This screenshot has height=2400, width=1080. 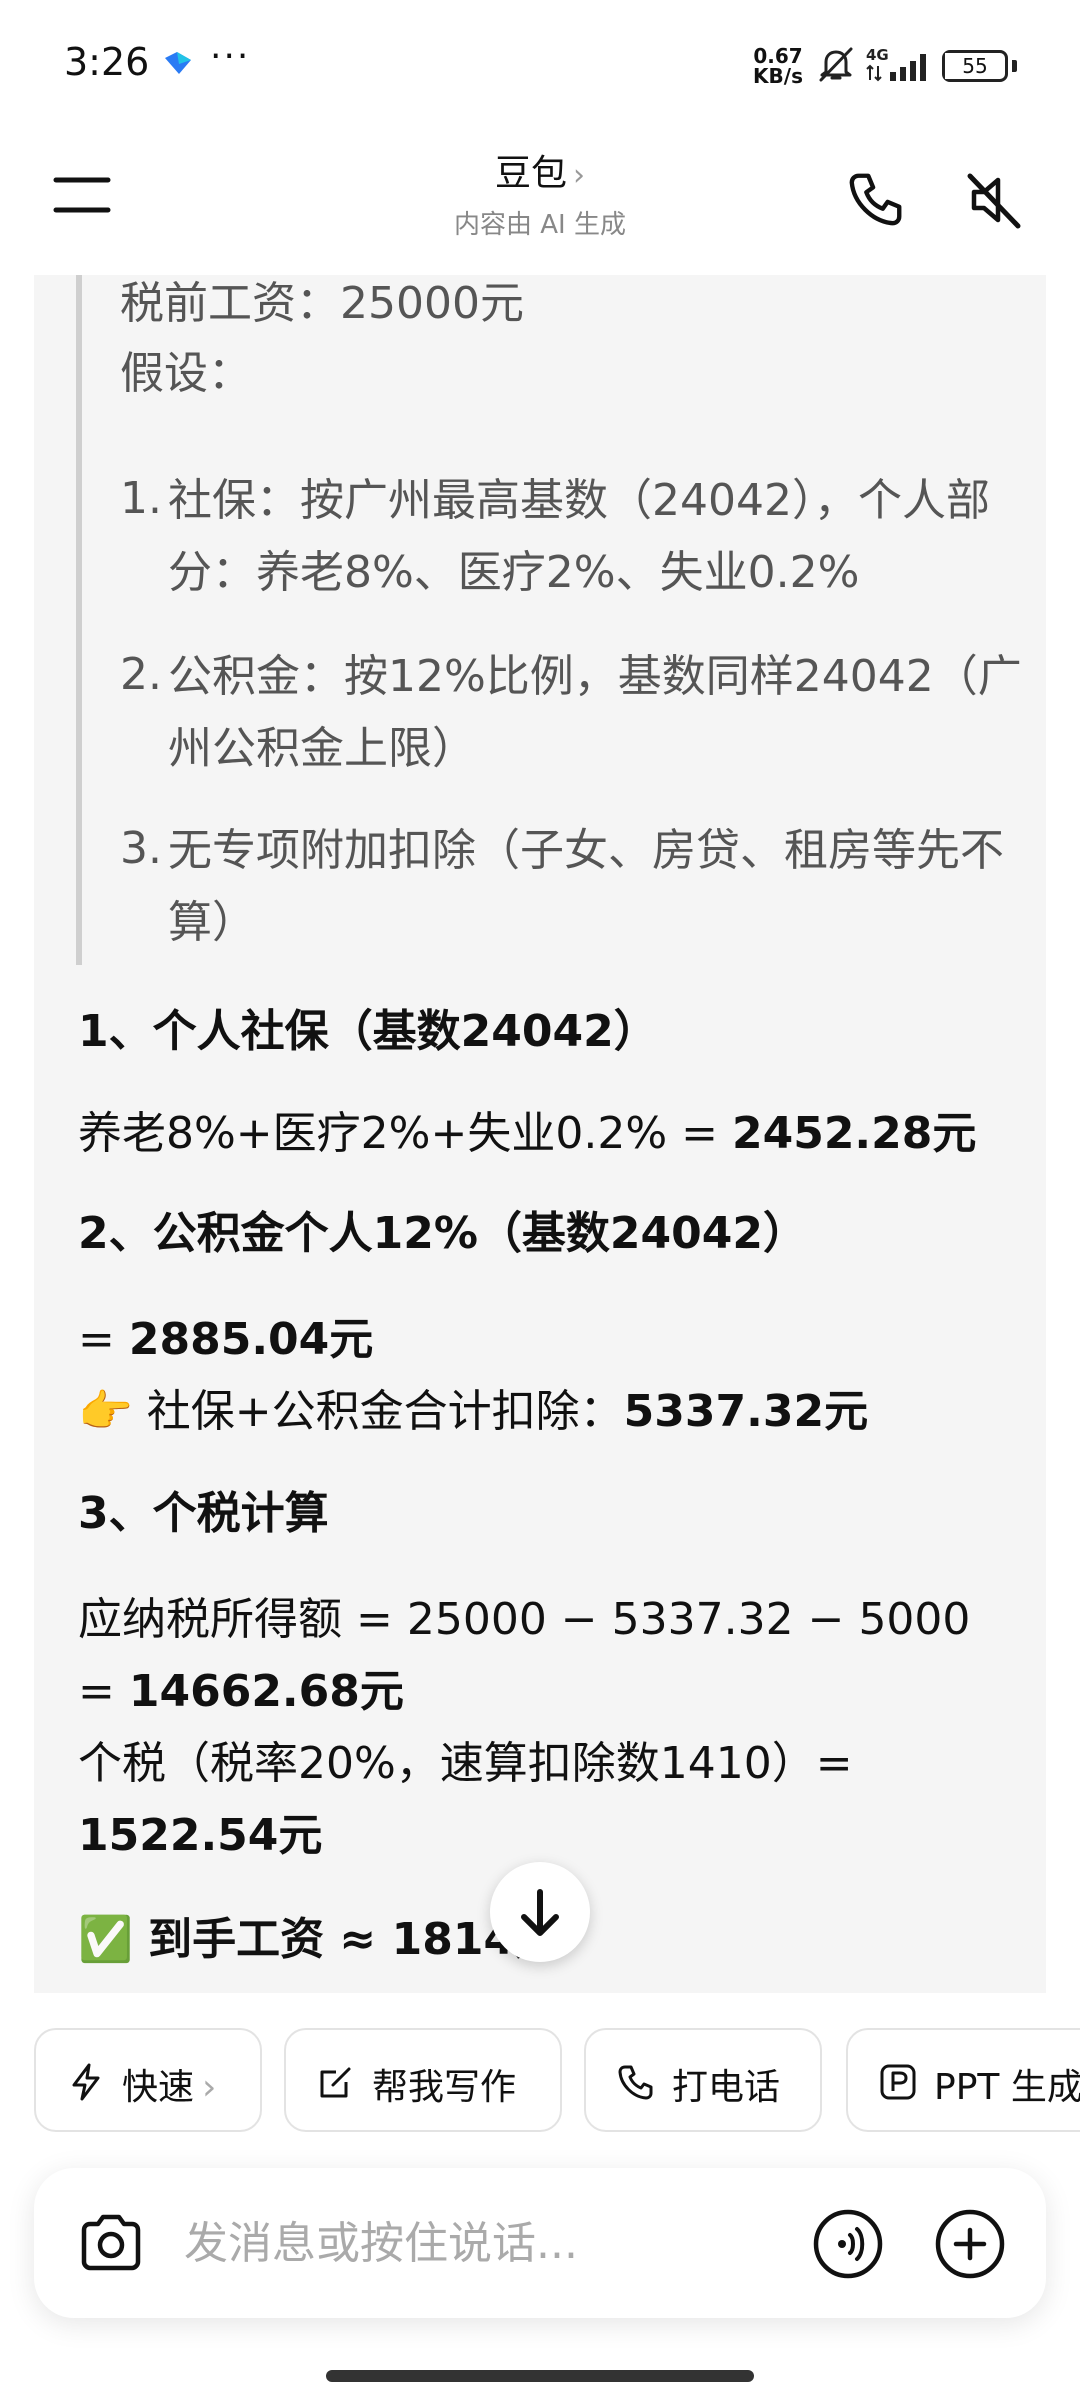 What do you see at coordinates (103, 1339) in the screenshot?
I see `section2-eq: =` at bounding box center [103, 1339].